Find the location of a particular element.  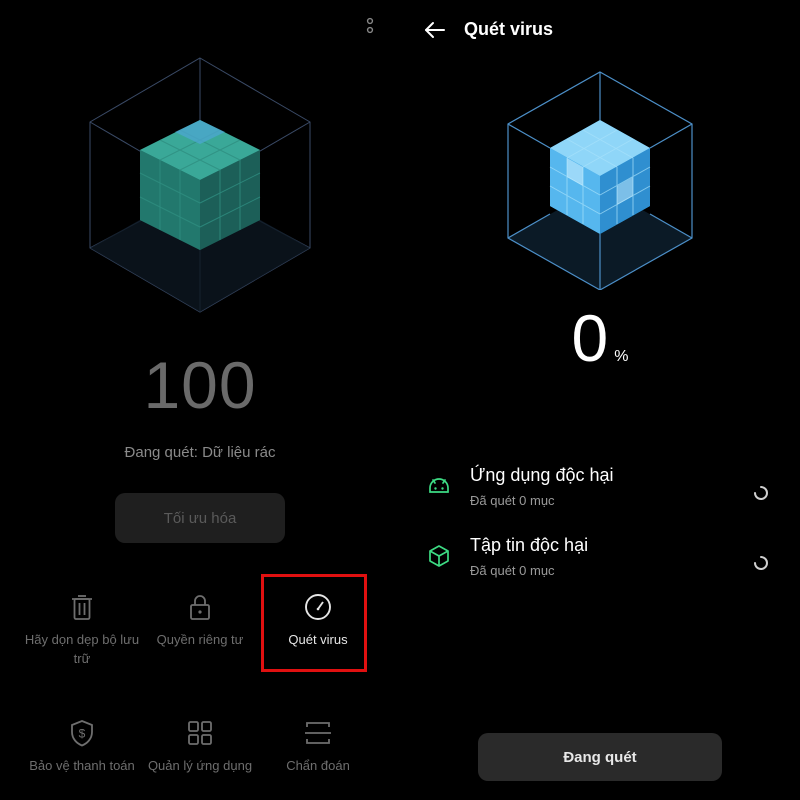

trash-icon is located at coordinates (82, 607).